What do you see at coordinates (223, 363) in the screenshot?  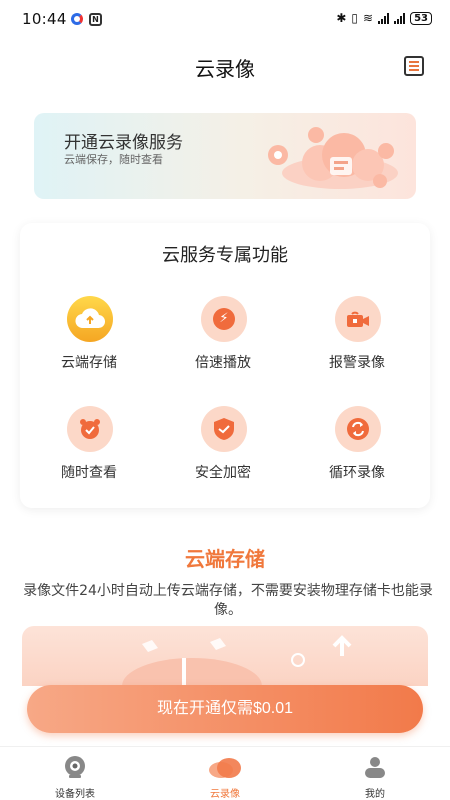 I see `feature-label: 倍速播放` at bounding box center [223, 363].